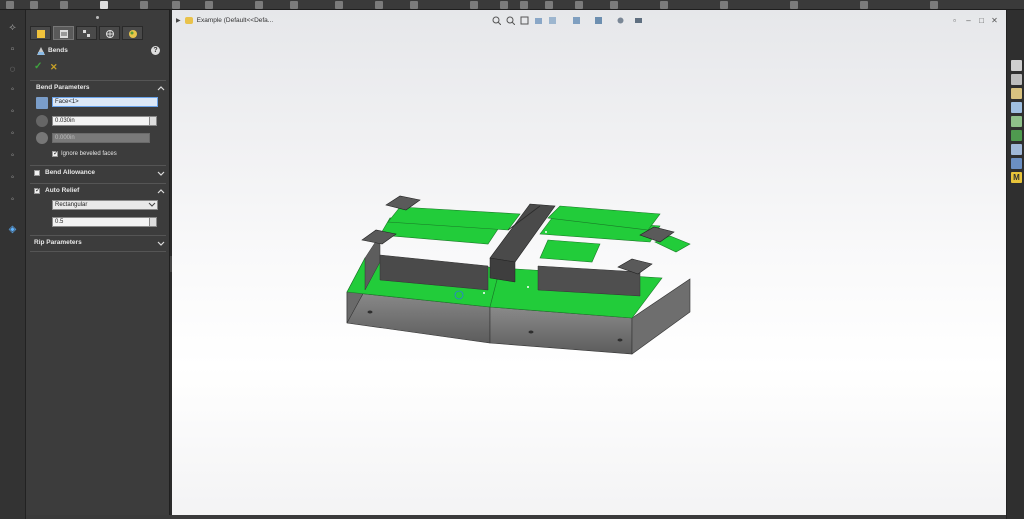 The image size is (1024, 519). Describe the element at coordinates (58, 243) in the screenshot. I see `rip-parameters-header: Rip Parameters` at that location.